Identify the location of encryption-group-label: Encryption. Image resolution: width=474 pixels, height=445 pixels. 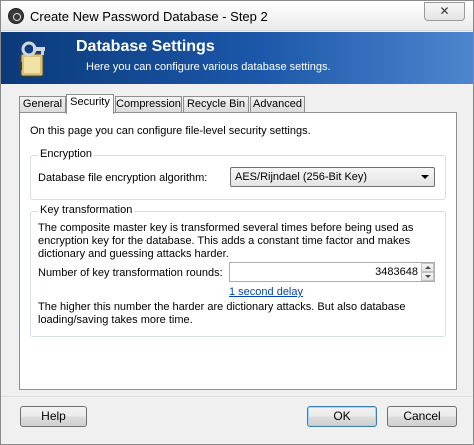
(66, 154).